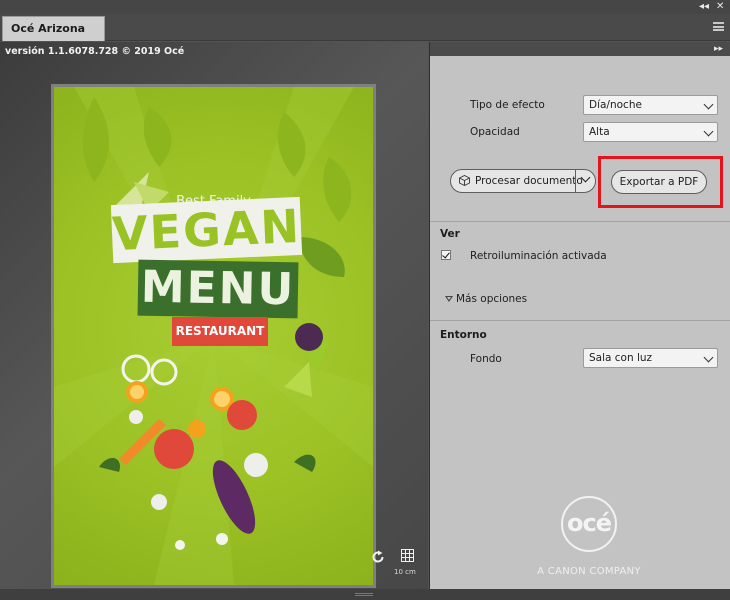 Image resolution: width=730 pixels, height=600 pixels. What do you see at coordinates (378, 557) in the screenshot?
I see `refresh-icon` at bounding box center [378, 557].